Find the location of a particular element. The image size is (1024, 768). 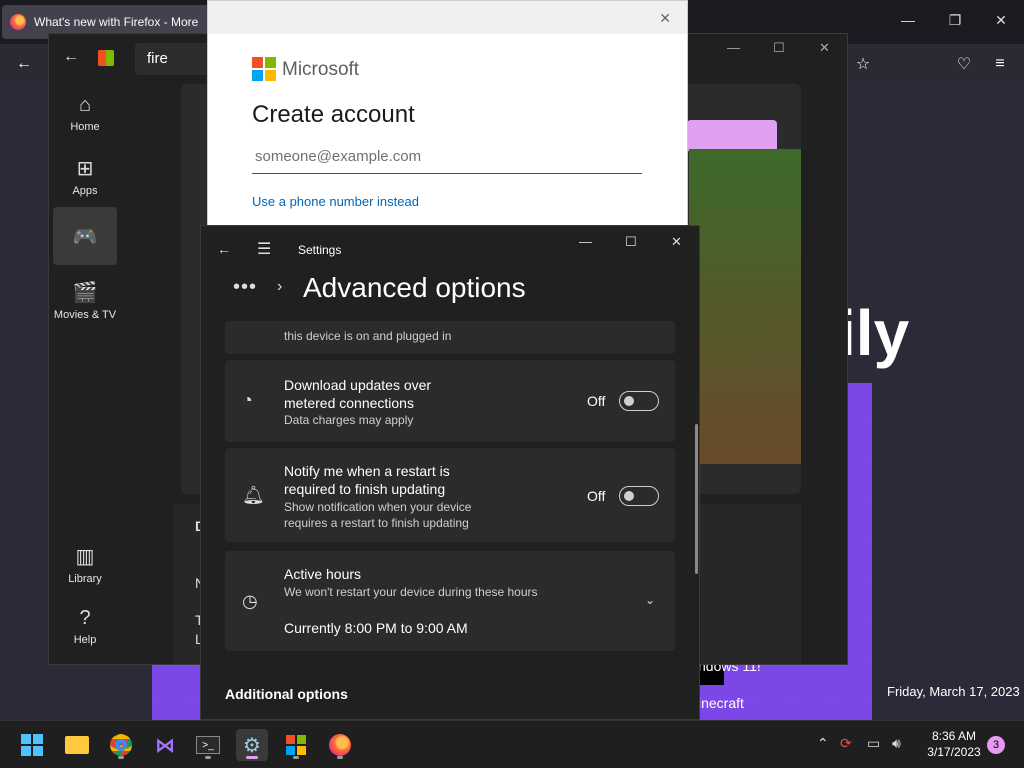

scrollbar is located at coordinates (696, 499).